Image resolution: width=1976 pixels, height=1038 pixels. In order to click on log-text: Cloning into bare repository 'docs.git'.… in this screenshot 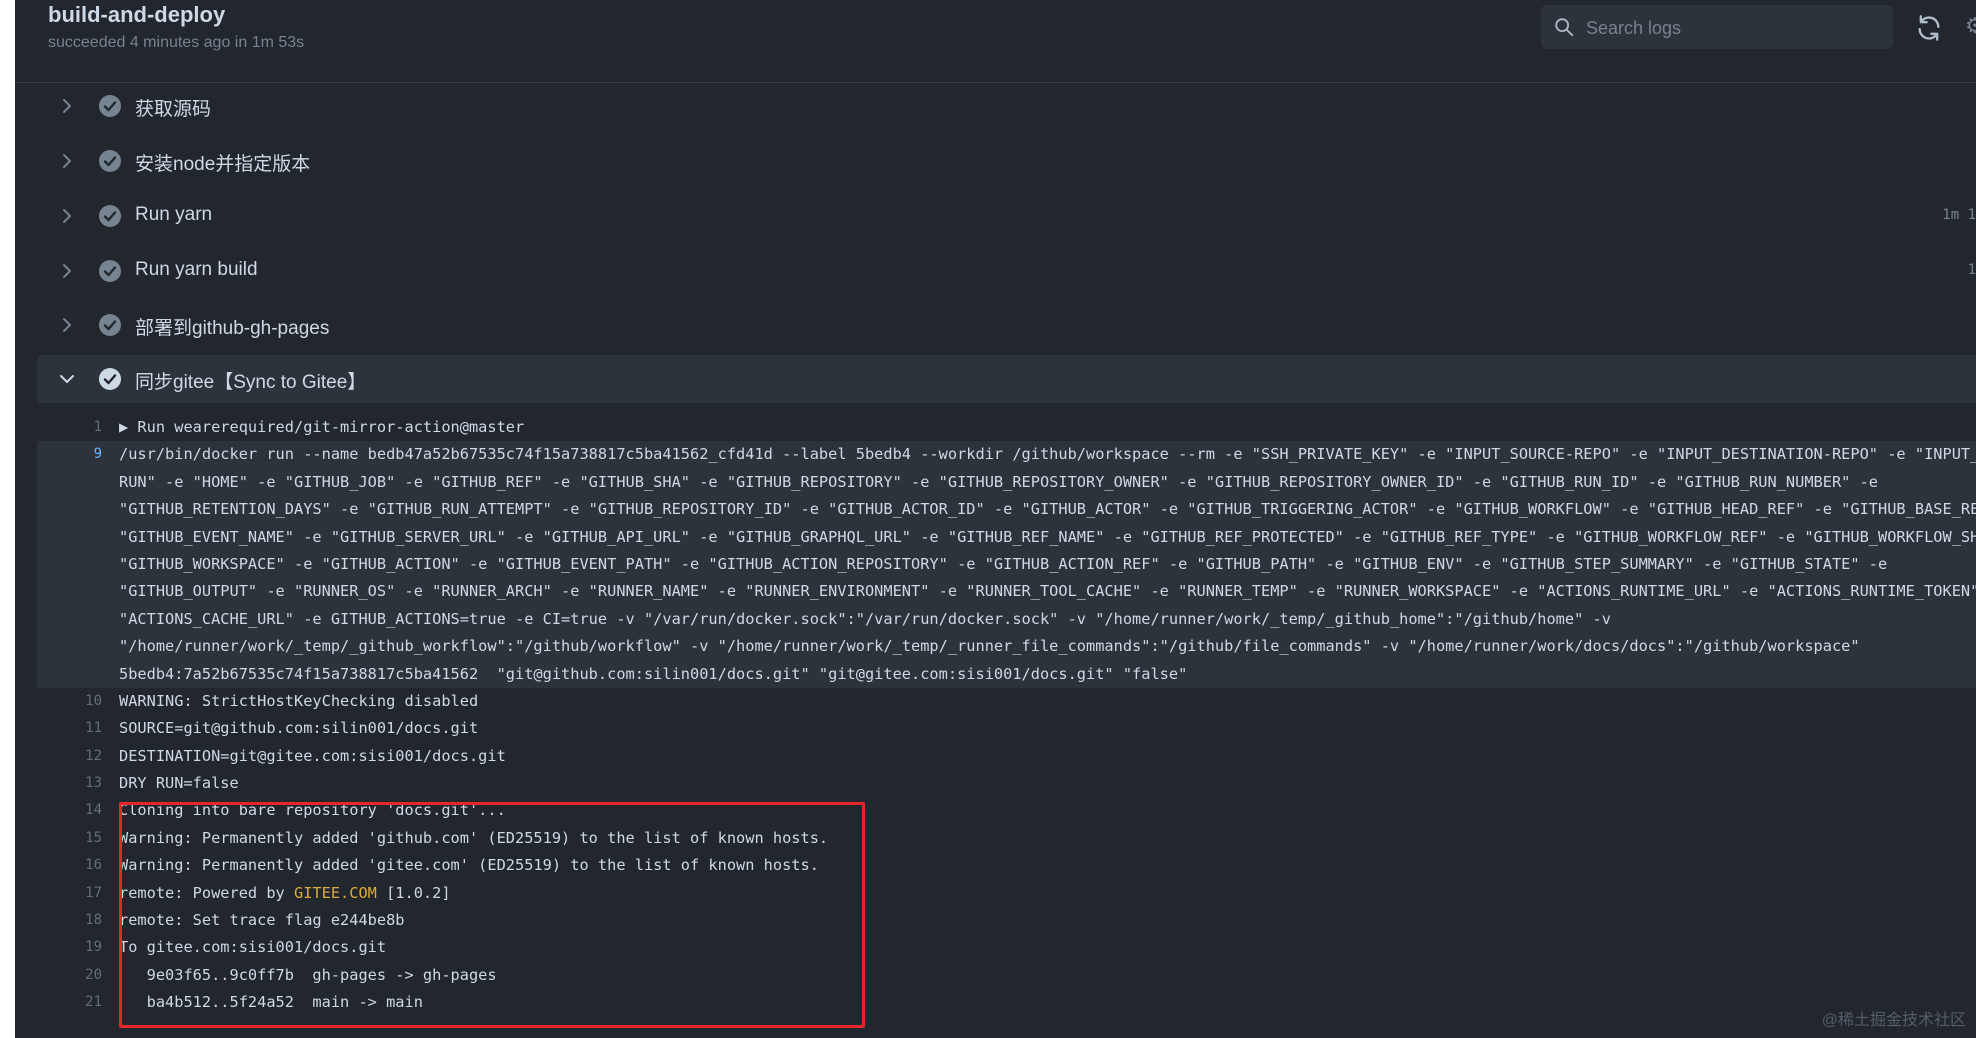, I will do `click(312, 810)`.